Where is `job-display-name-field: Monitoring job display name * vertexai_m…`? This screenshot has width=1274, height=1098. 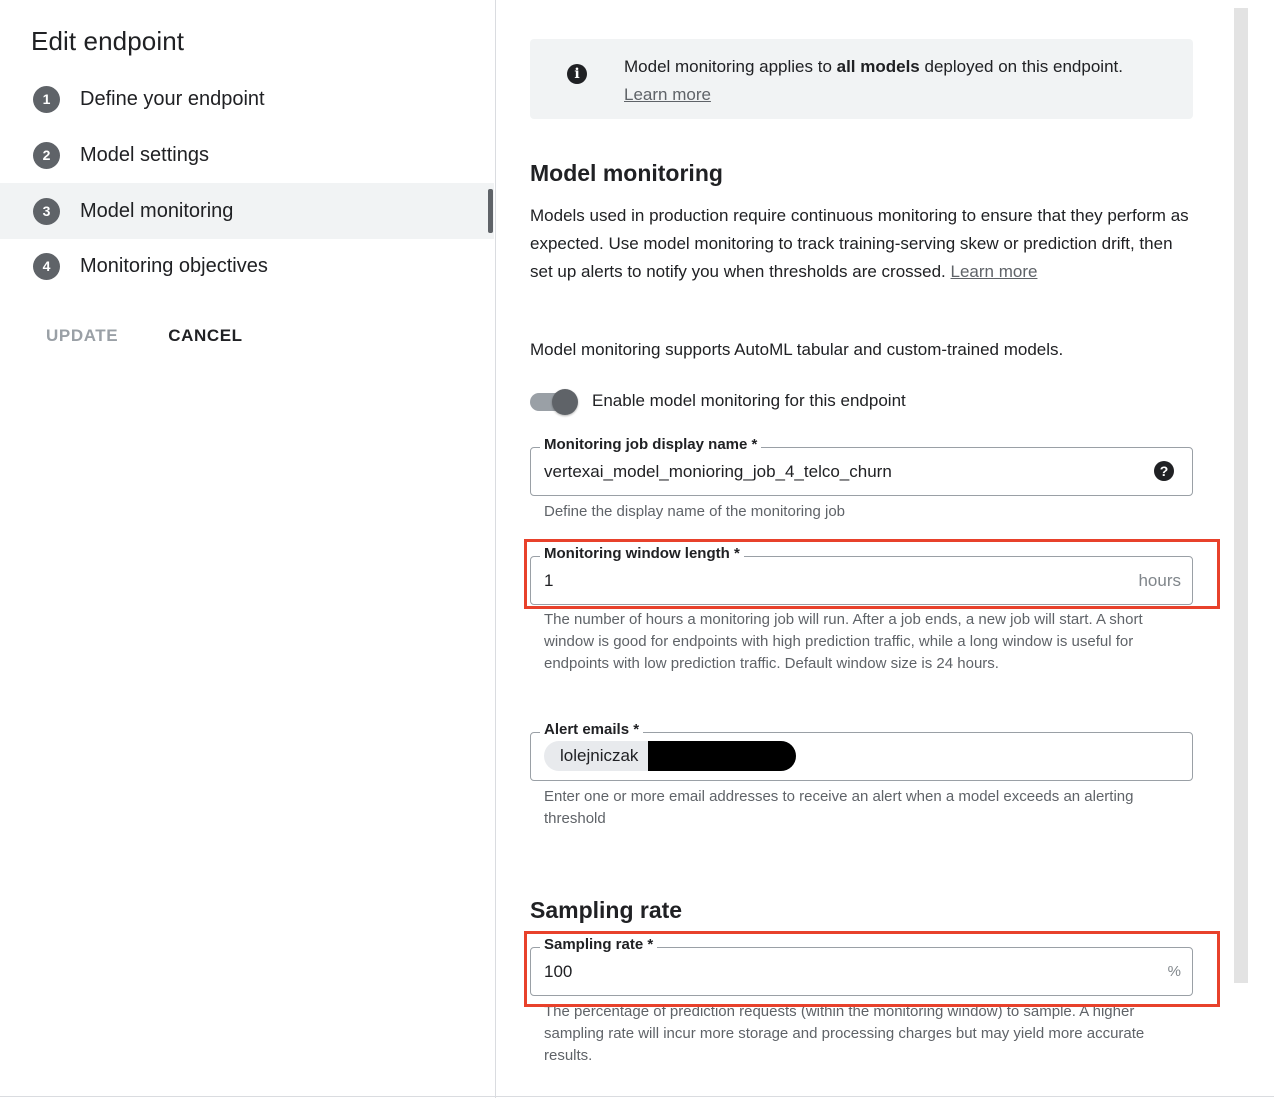 job-display-name-field: Monitoring job display name * vertexai_m… is located at coordinates (861, 466).